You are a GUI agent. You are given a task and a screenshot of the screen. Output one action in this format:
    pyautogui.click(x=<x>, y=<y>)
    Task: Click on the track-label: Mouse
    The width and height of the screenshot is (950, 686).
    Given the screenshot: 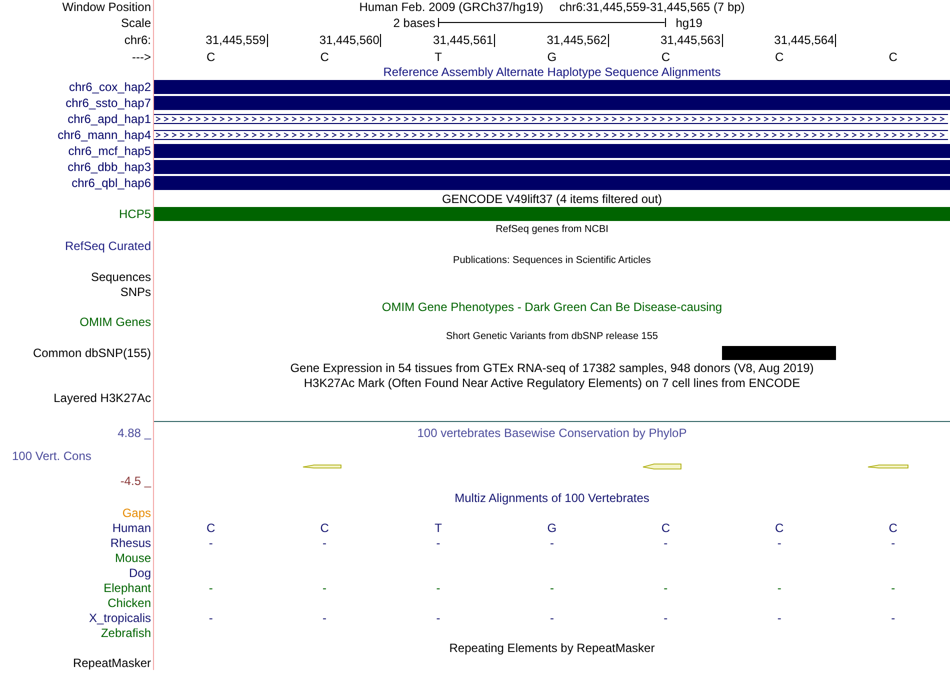 What is the action you would take?
    pyautogui.click(x=132, y=557)
    